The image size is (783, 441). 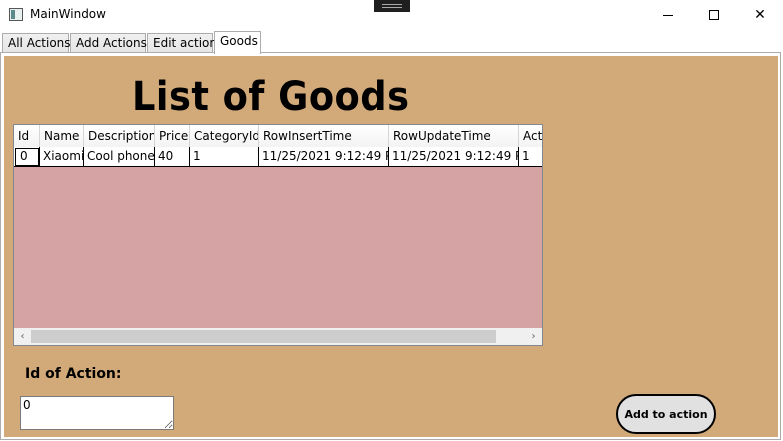 I want to click on scroll-thumb, so click(x=263, y=336).